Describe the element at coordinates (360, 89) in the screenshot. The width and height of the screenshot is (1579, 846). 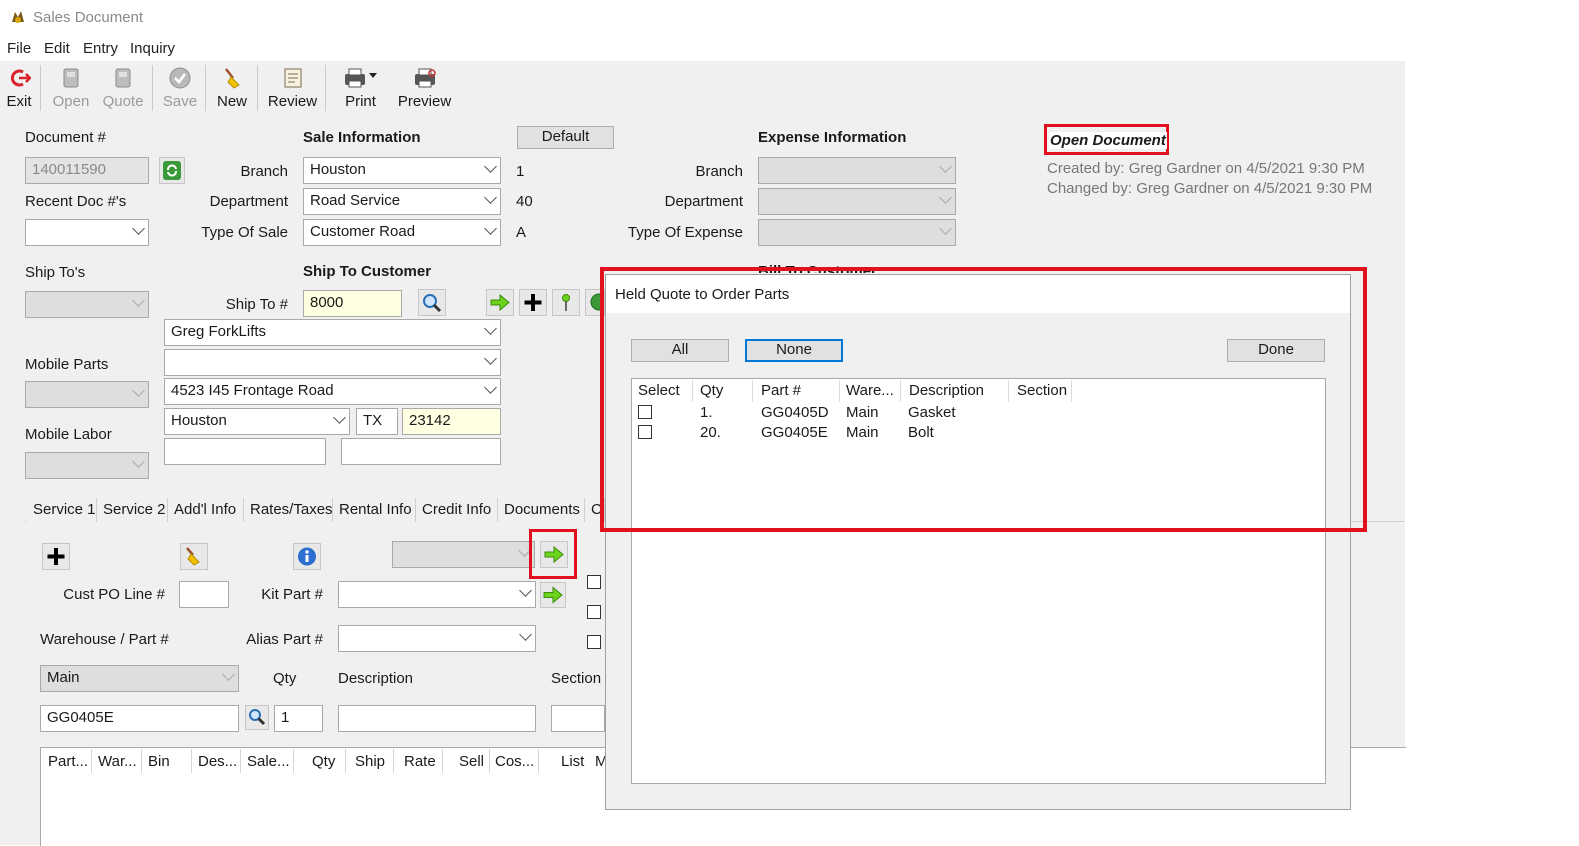
I see `print-button: Print` at that location.